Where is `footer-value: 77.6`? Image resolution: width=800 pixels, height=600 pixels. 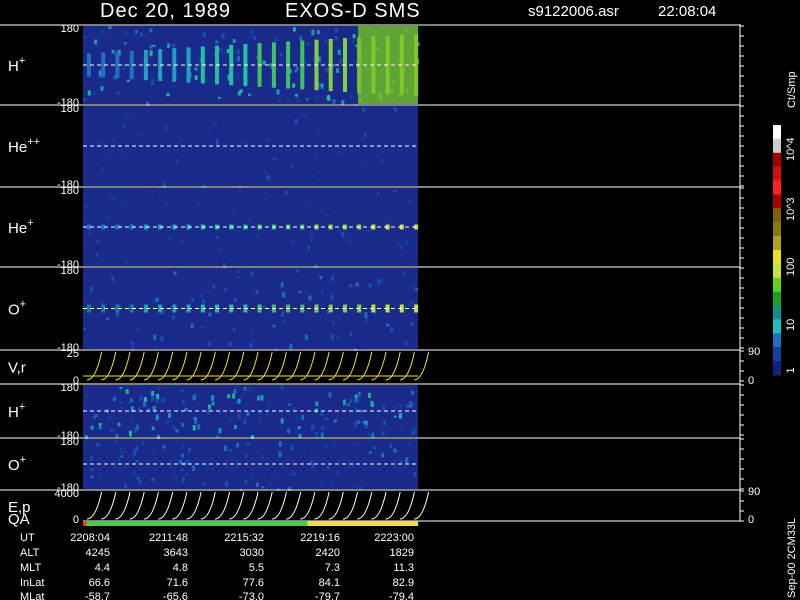
footer-value: 77.6 is located at coordinates (253, 583).